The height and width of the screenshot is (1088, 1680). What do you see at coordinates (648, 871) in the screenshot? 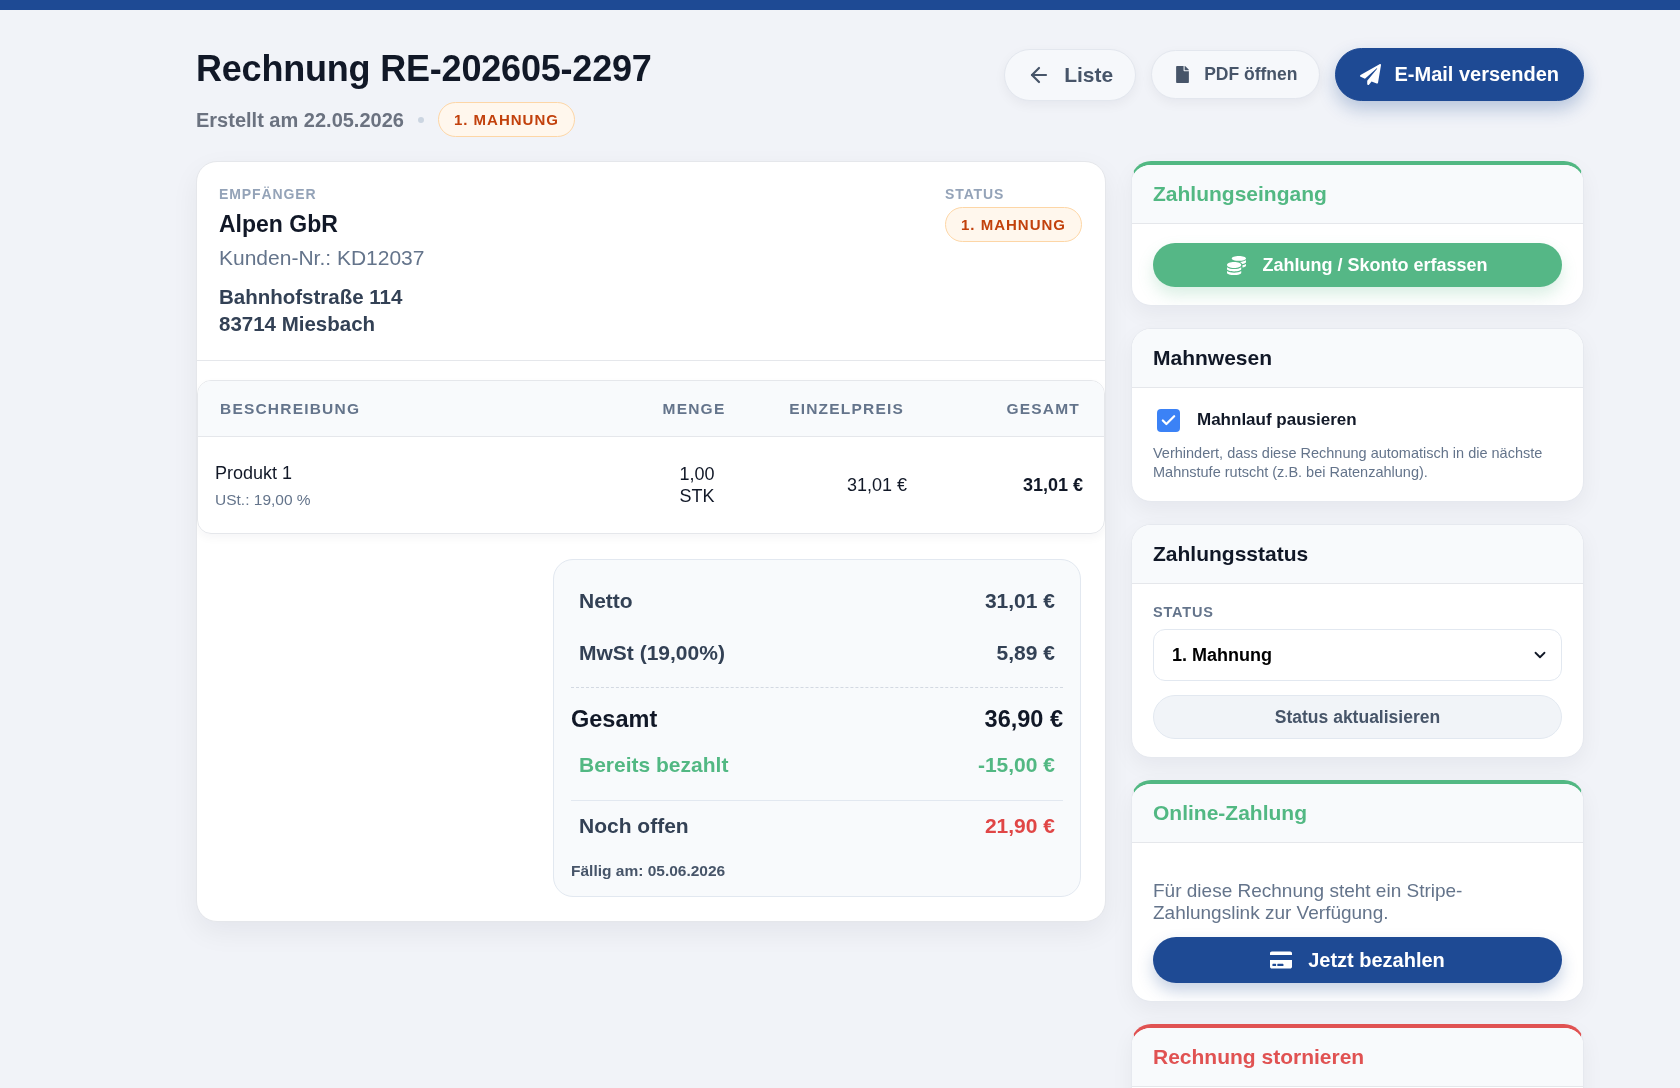
I see `due-date: Fällig am: 05.06.2026` at bounding box center [648, 871].